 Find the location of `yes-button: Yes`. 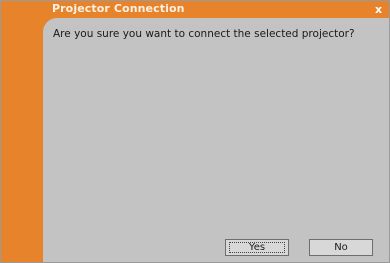

yes-button: Yes is located at coordinates (257, 247).